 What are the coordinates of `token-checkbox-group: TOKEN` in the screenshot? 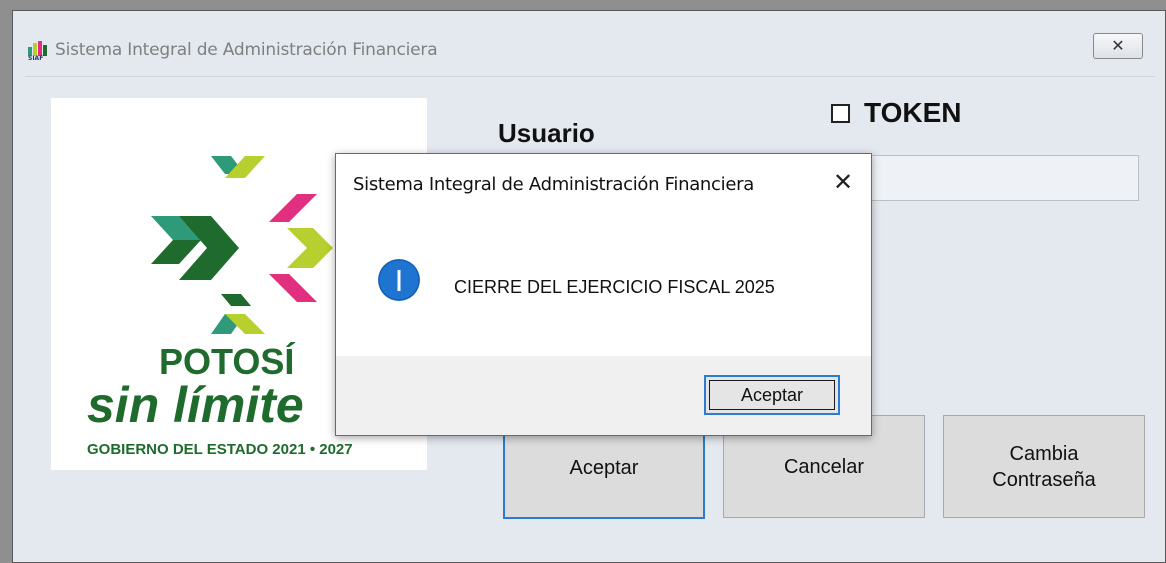 It's located at (896, 113).